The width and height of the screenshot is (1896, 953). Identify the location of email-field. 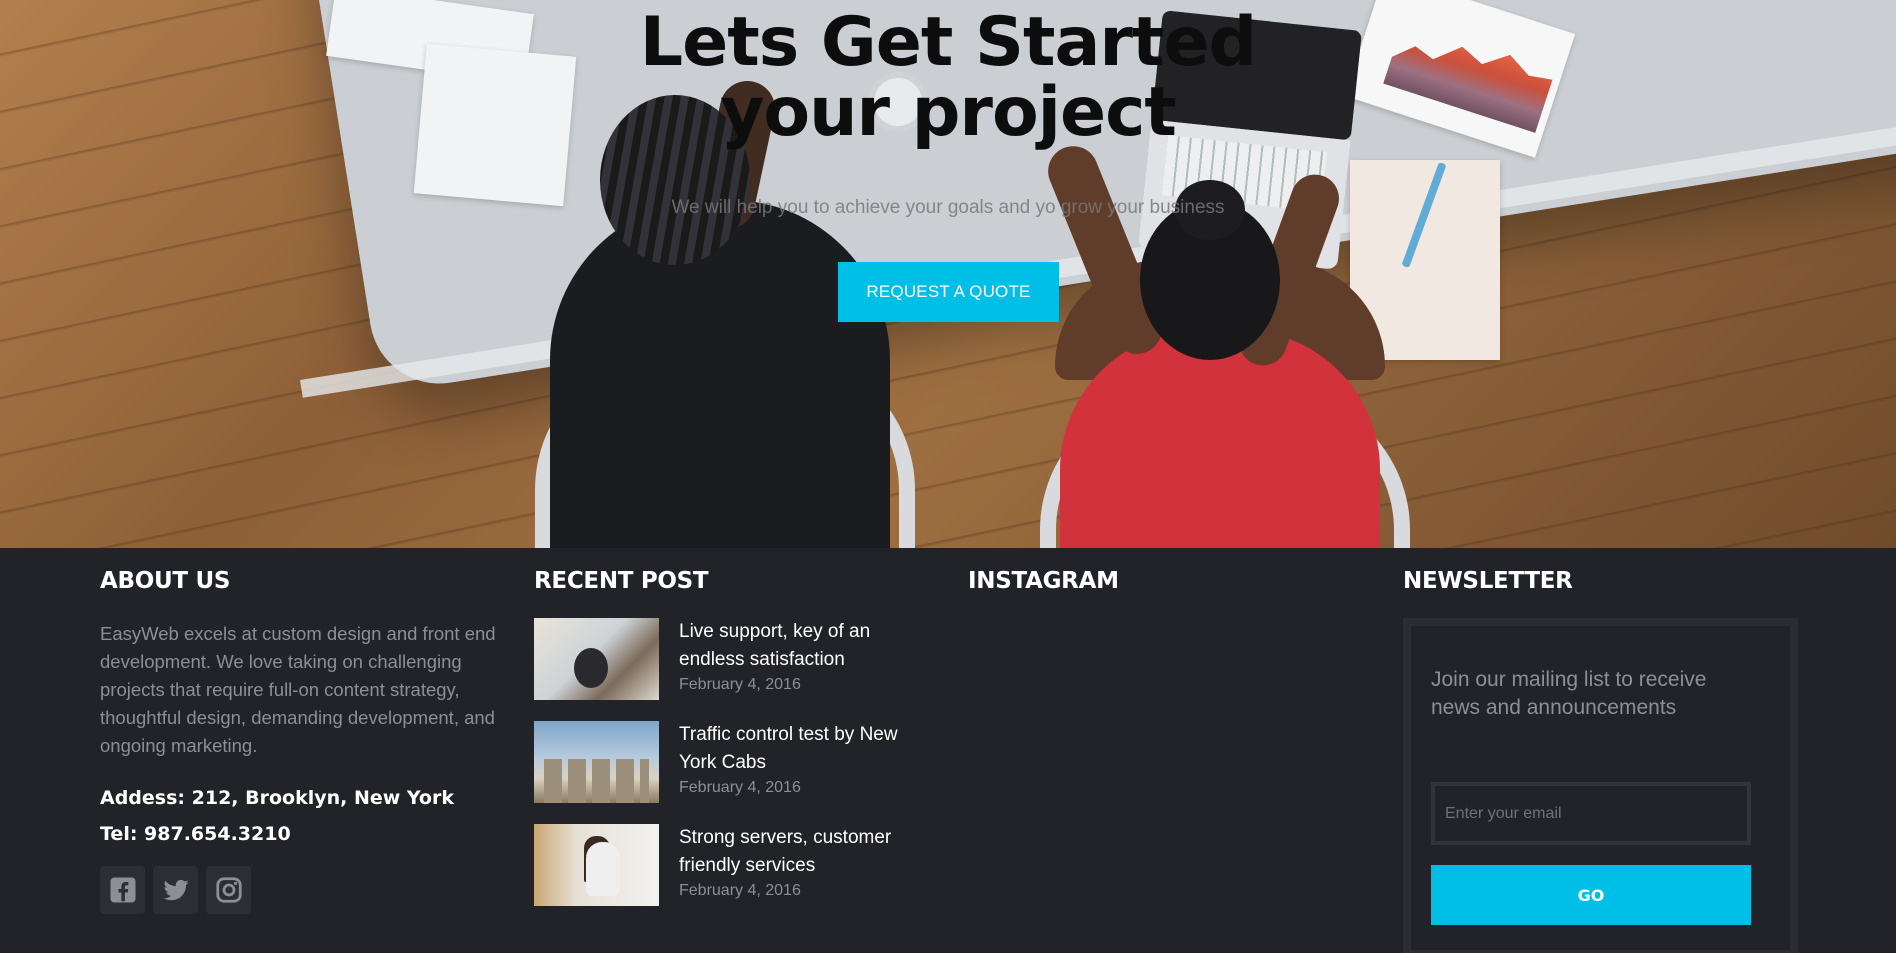
(1591, 813).